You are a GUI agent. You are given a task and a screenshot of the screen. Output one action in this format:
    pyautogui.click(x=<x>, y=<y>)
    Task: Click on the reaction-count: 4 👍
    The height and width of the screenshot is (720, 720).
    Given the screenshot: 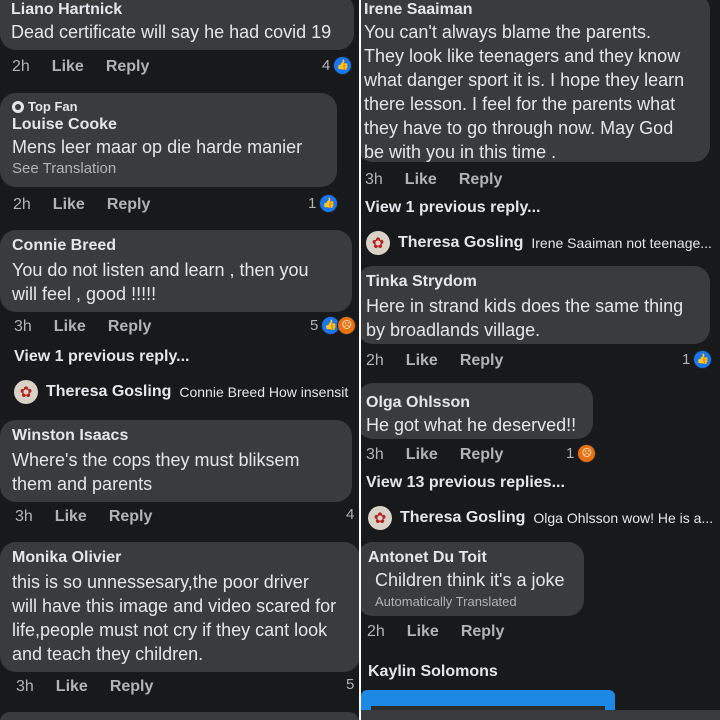 What is the action you would take?
    pyautogui.click(x=337, y=65)
    